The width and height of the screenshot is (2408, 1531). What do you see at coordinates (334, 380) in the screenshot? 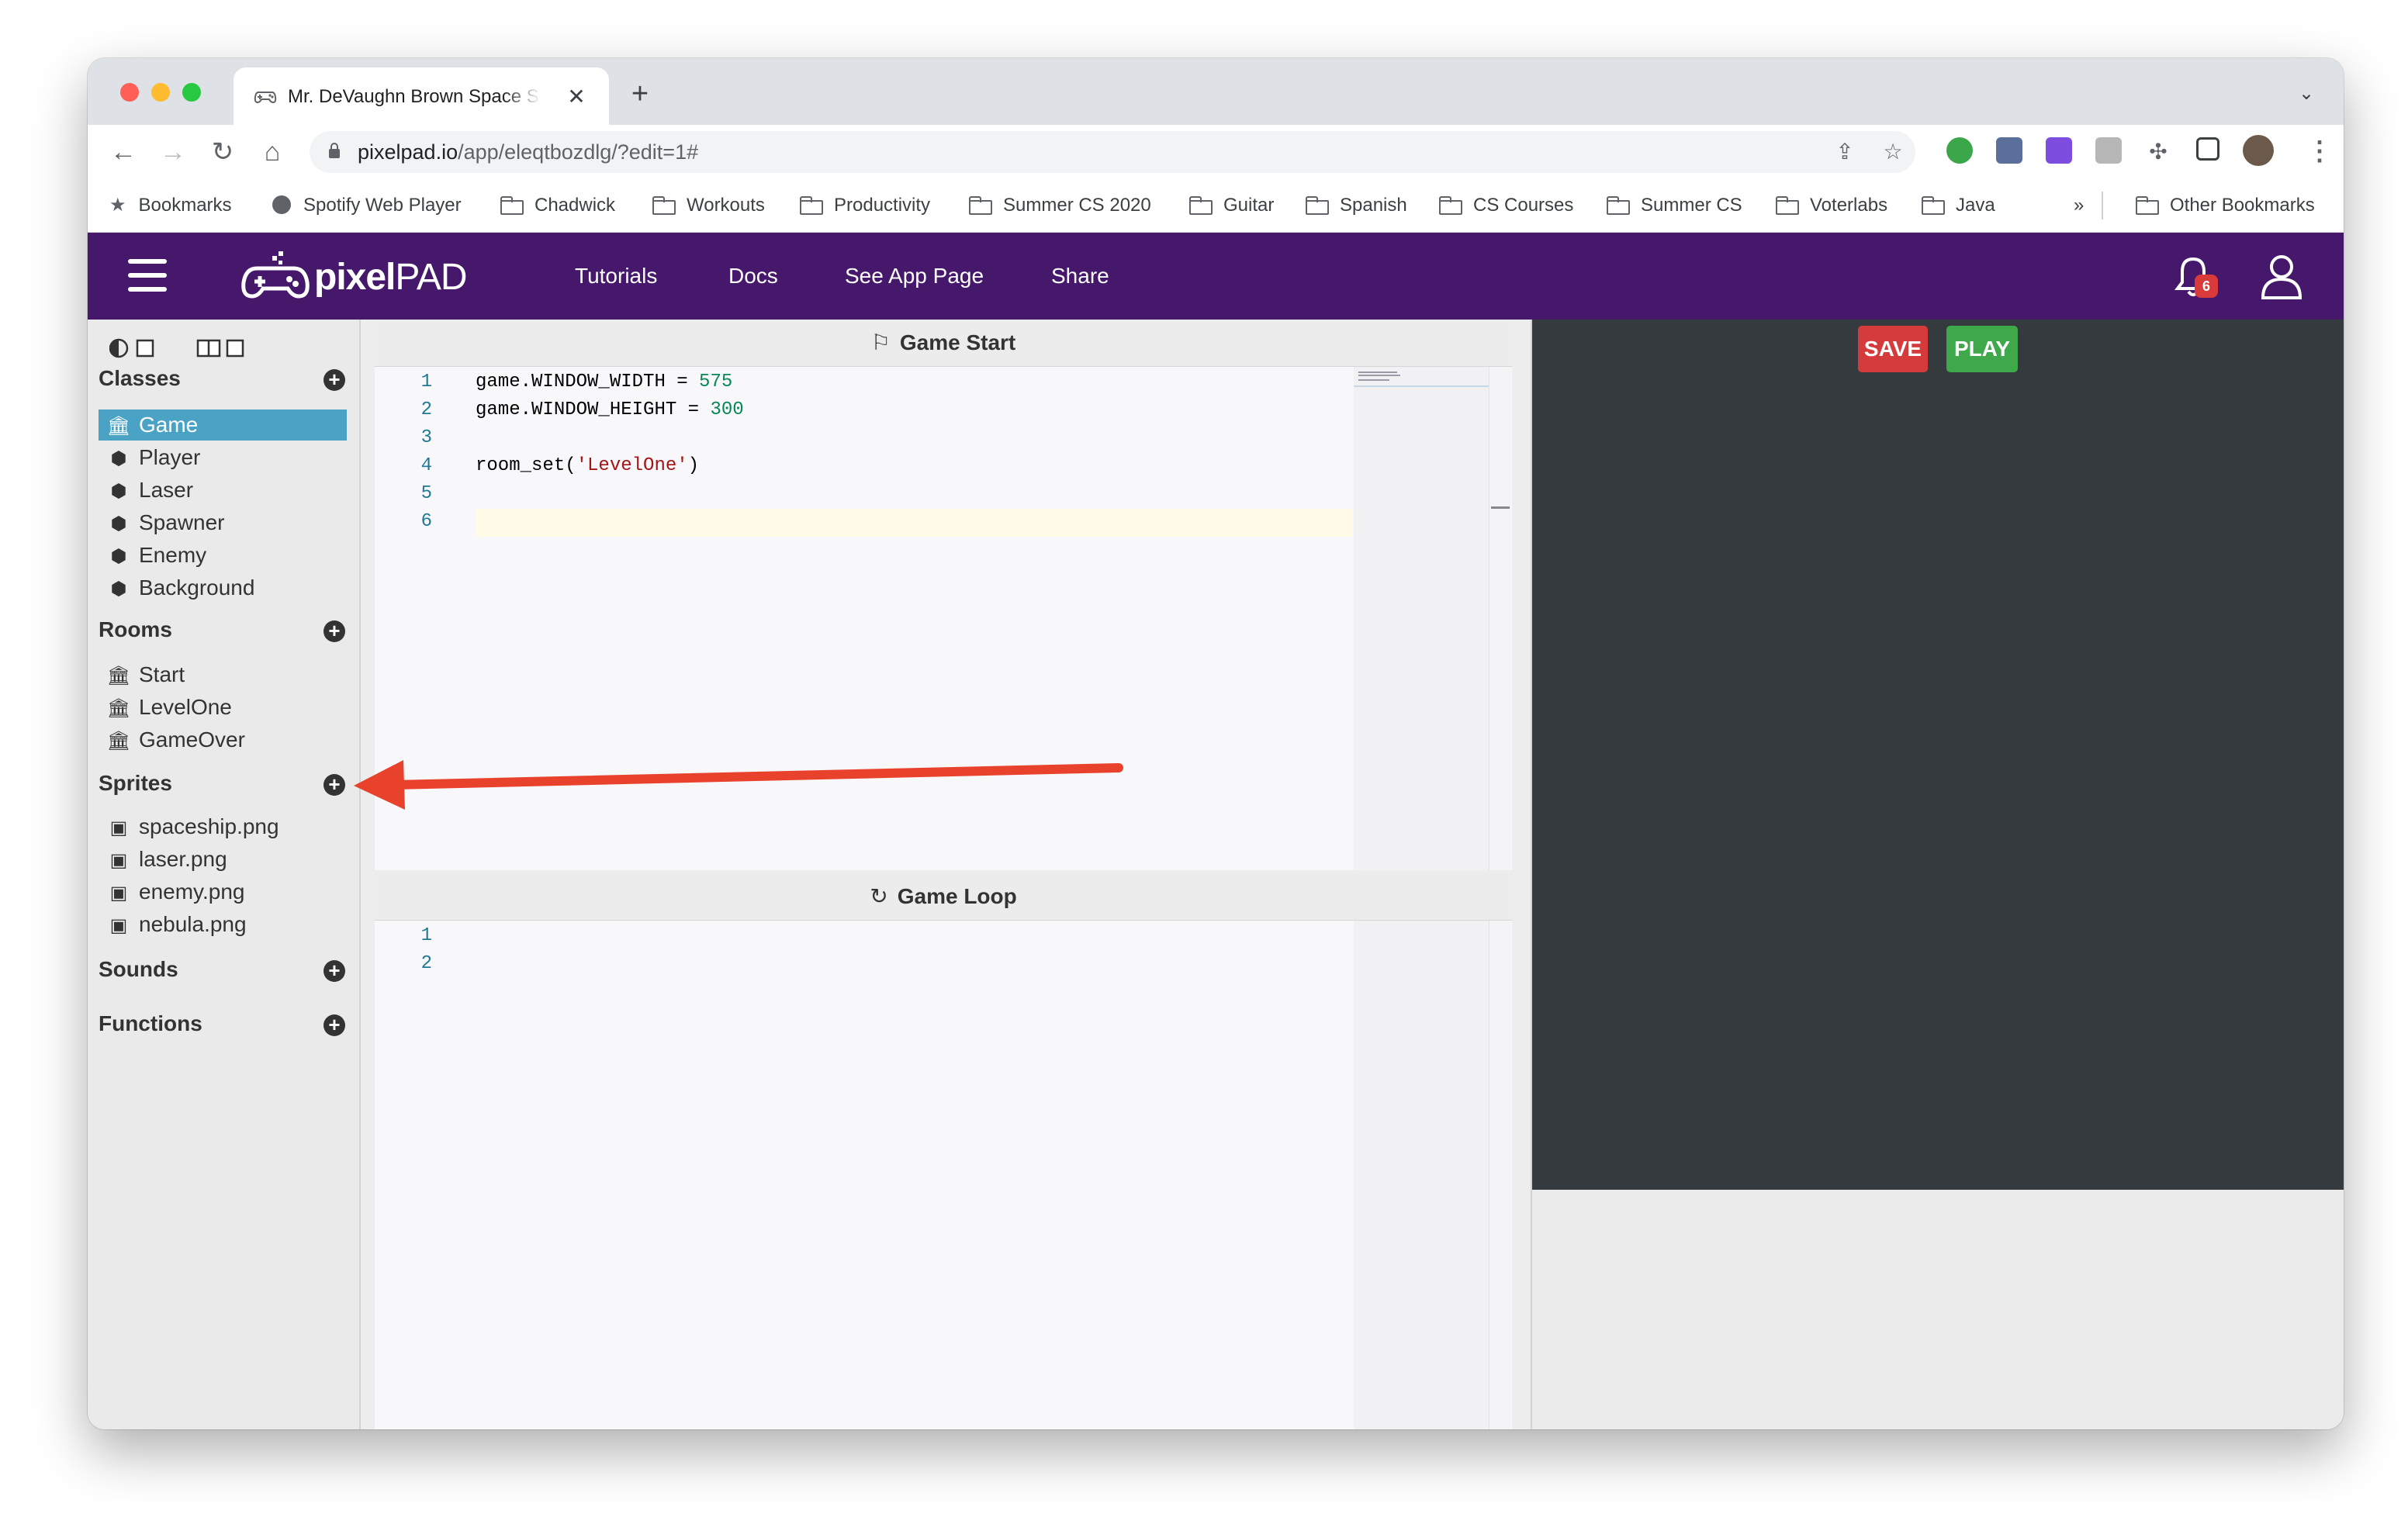
I see `add-class-button: +` at bounding box center [334, 380].